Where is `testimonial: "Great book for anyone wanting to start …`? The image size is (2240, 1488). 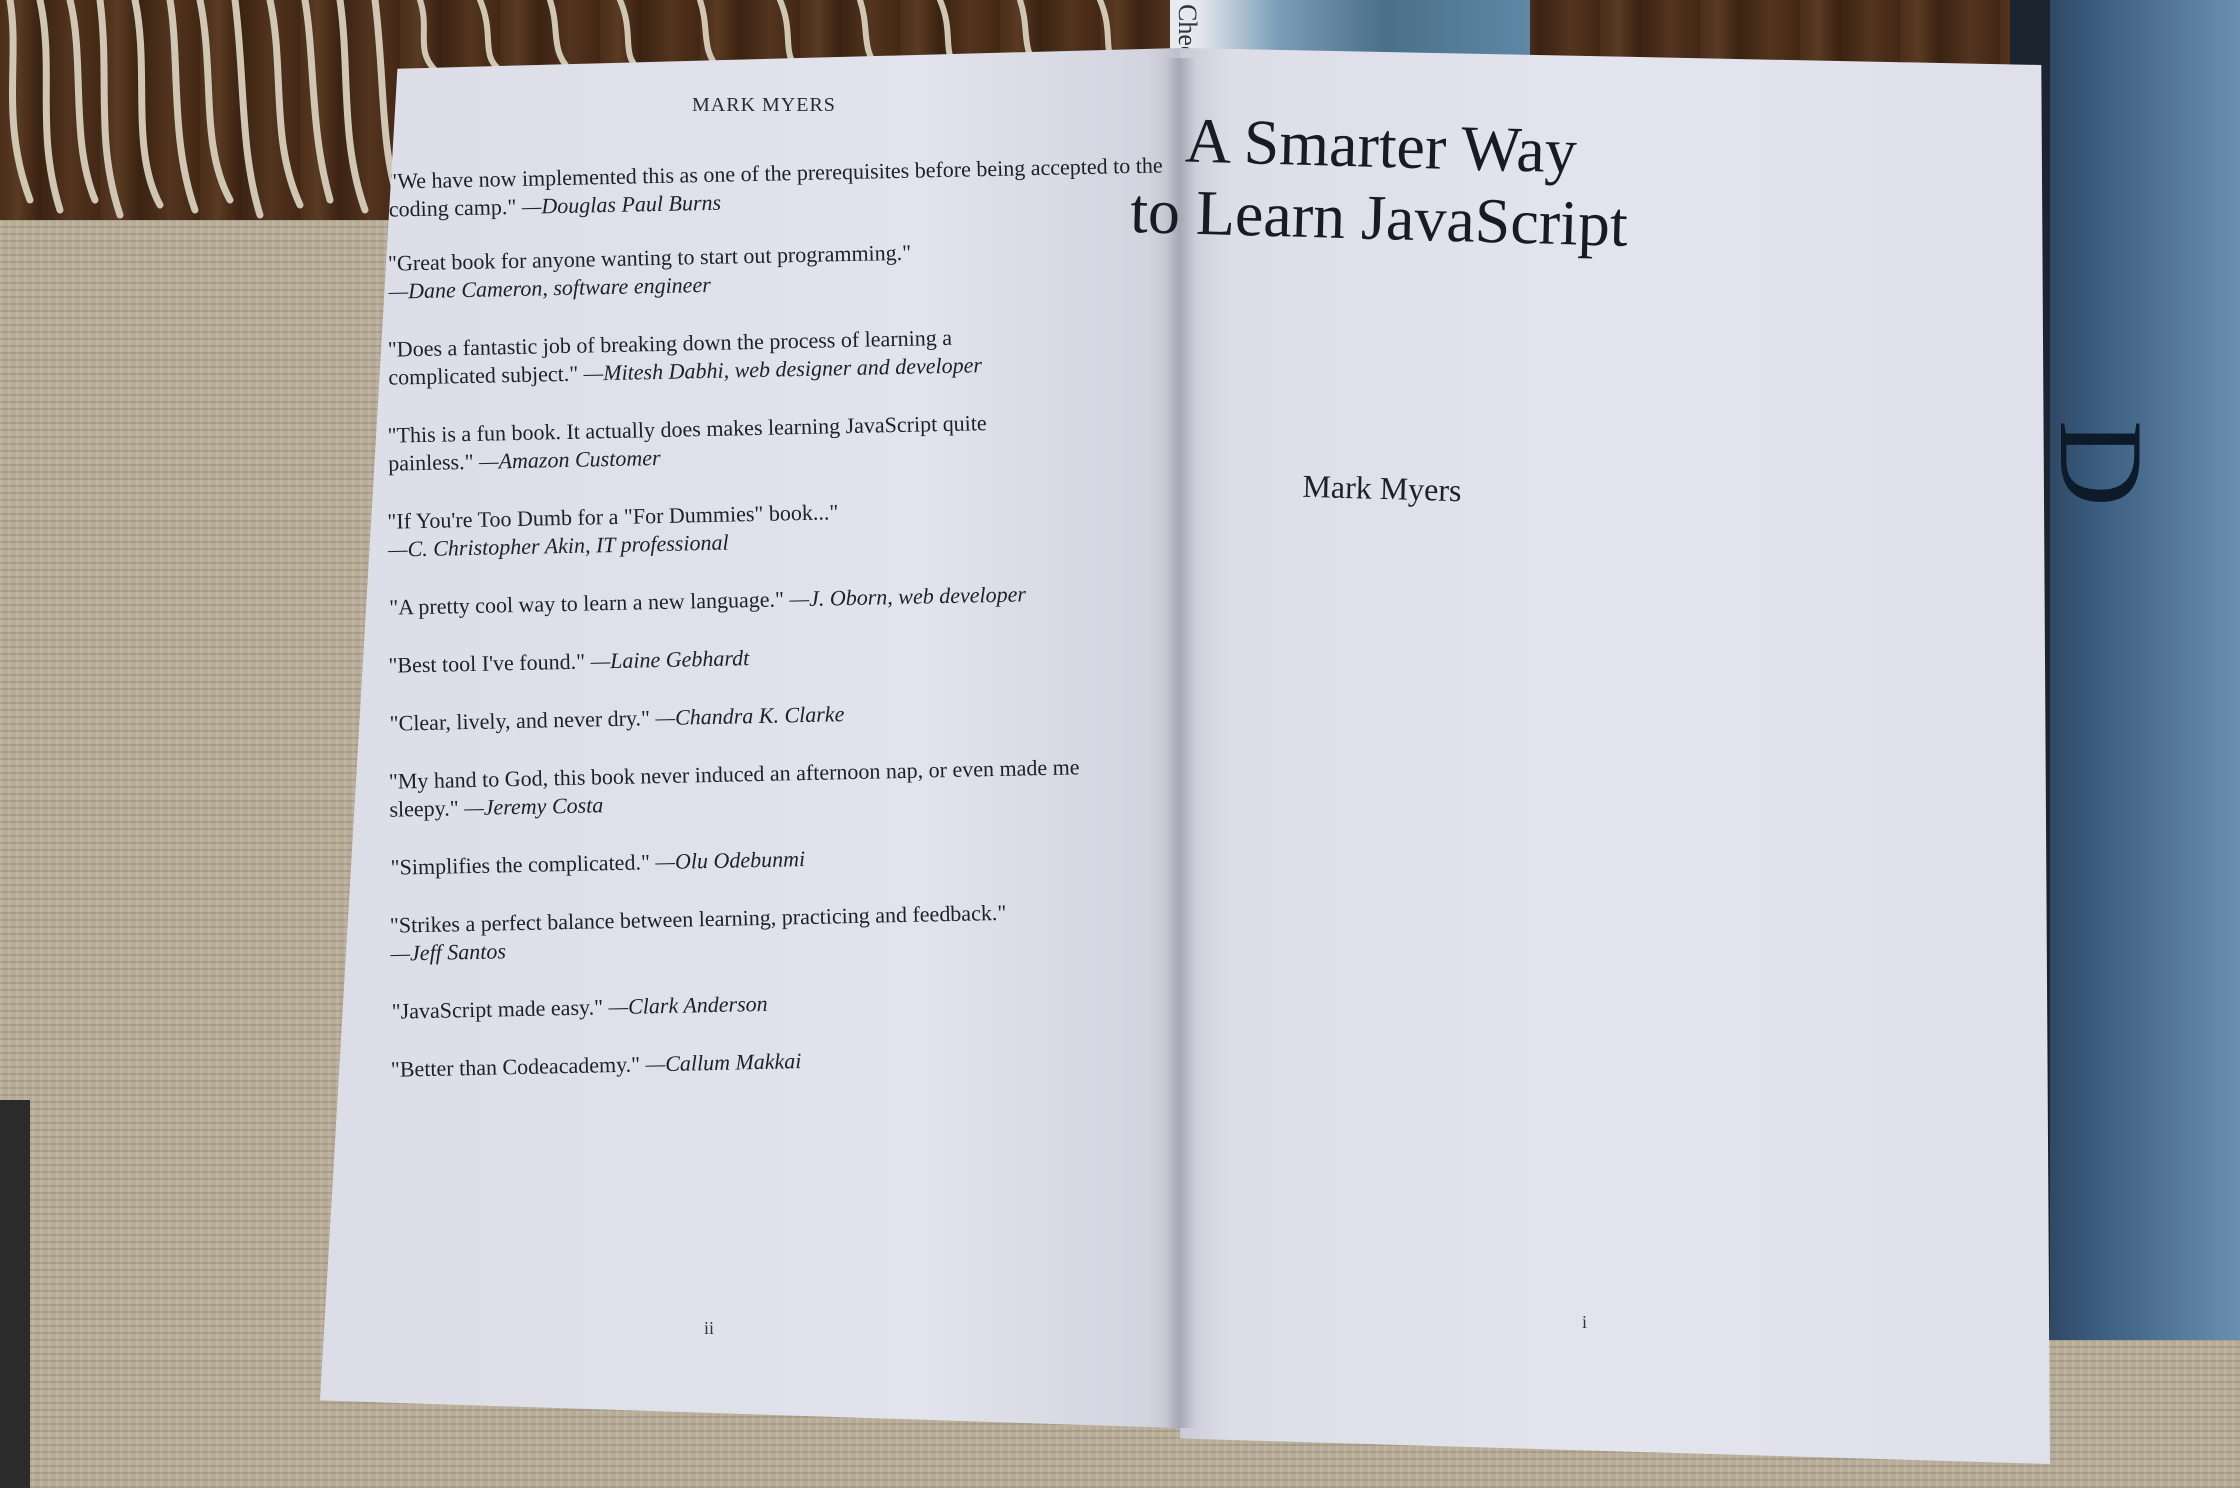
testimonial: "Great book for anyone wanting to start … is located at coordinates (668, 272).